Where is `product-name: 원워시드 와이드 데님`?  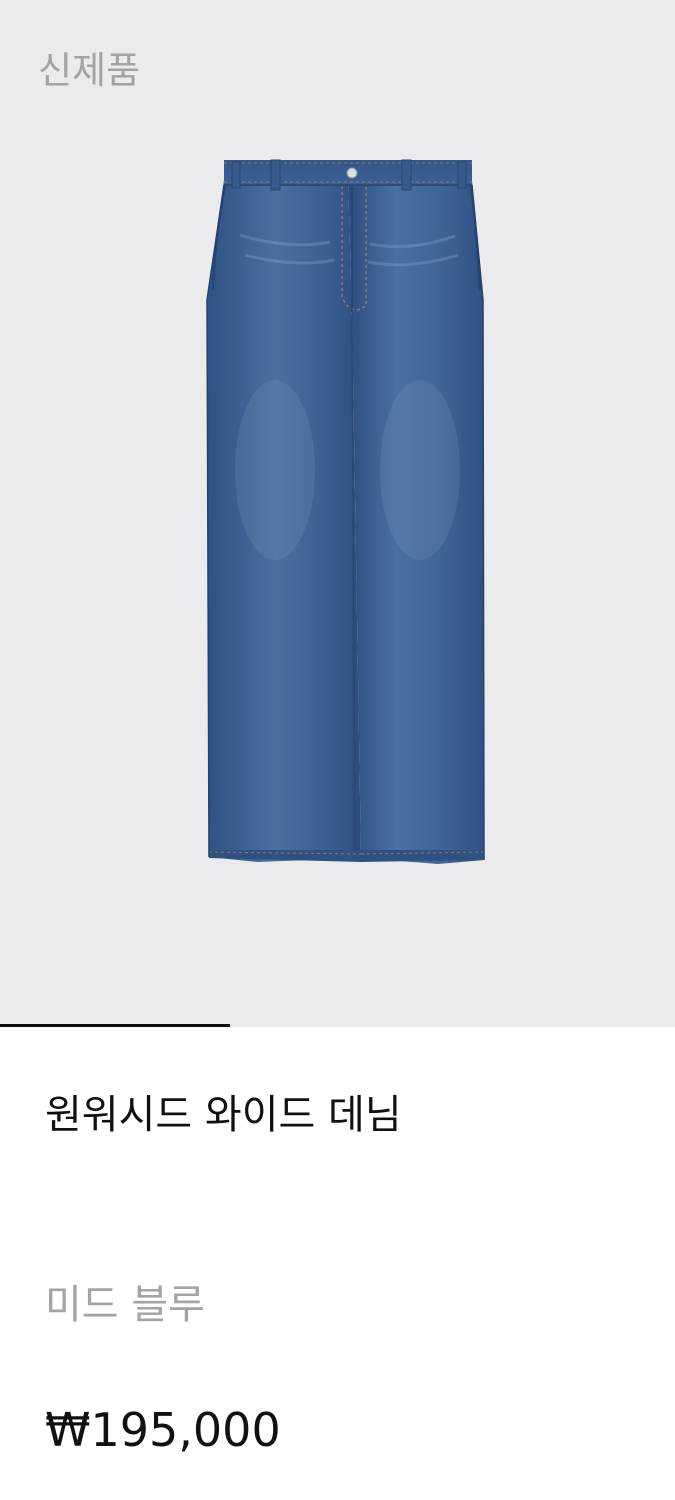 product-name: 원워시드 와이드 데님 is located at coordinates (223, 1115).